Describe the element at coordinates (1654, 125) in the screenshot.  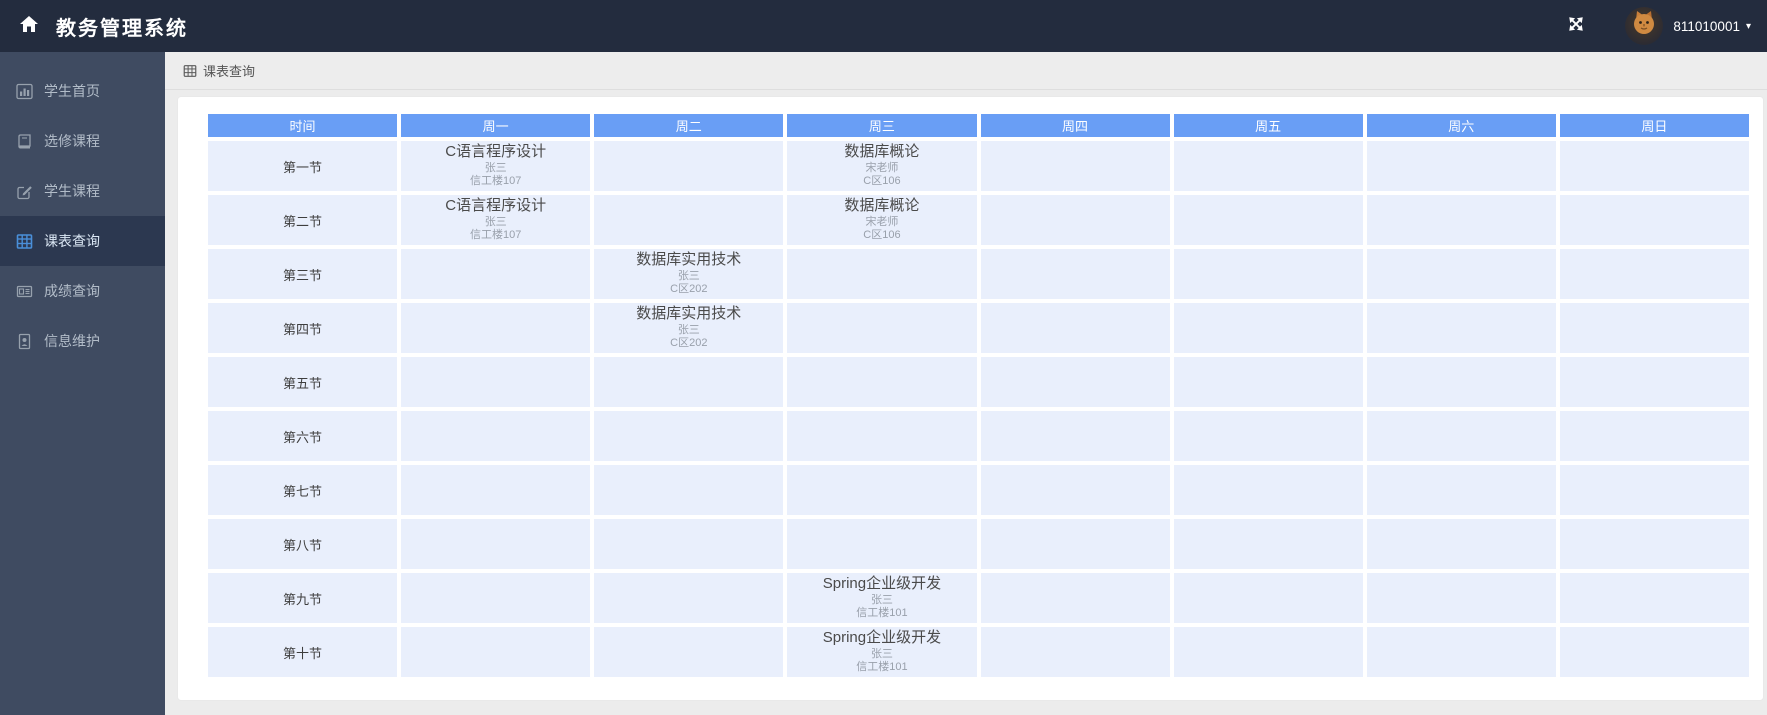
I see `day-column-header: 周日` at that location.